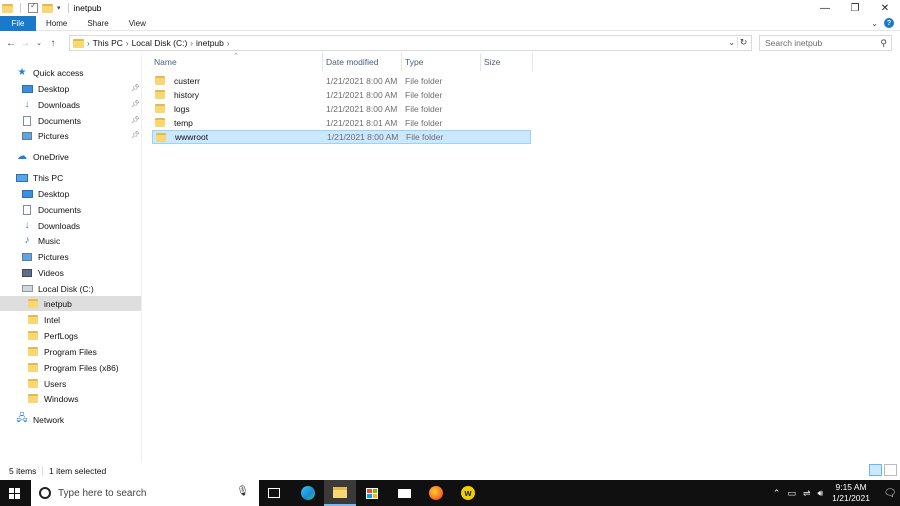 The image size is (900, 506). What do you see at coordinates (821, 493) in the screenshot?
I see `volume-icon: 🔊︎` at bounding box center [821, 493].